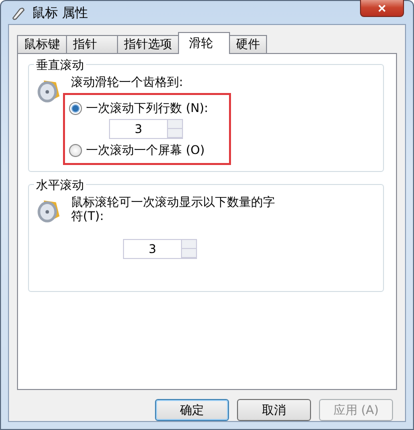  Describe the element at coordinates (61, 13) in the screenshot. I see `window-title: 鼠标 属性` at that location.